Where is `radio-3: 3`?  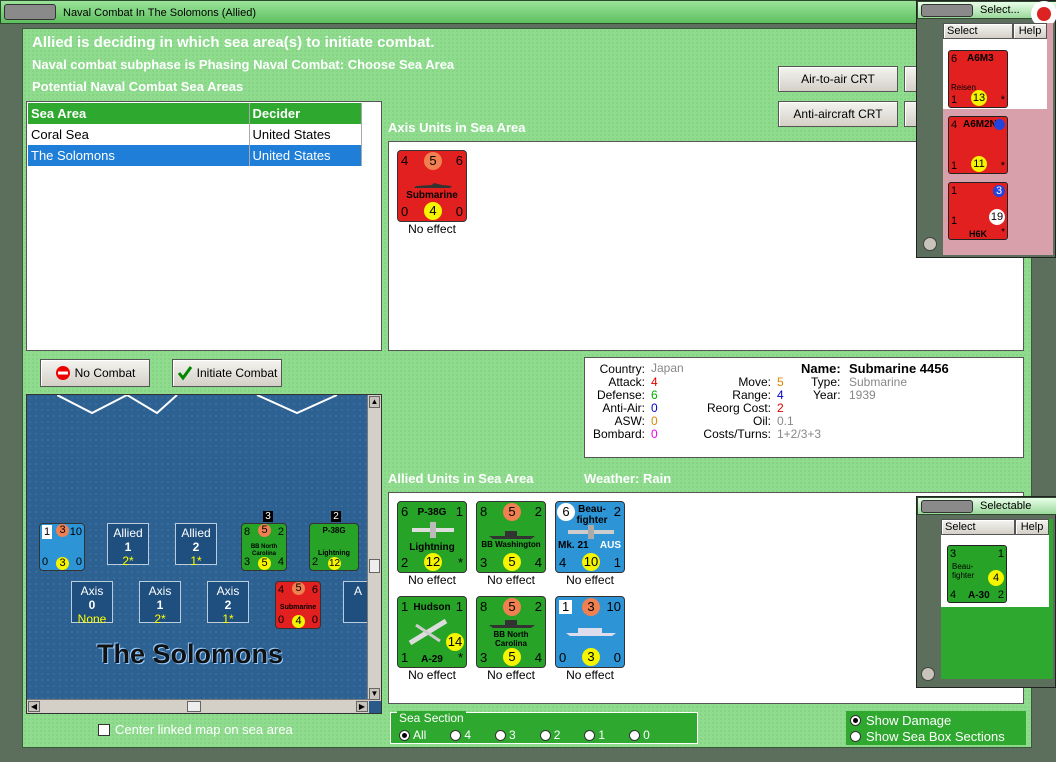
radio-3: 3 is located at coordinates (505, 735).